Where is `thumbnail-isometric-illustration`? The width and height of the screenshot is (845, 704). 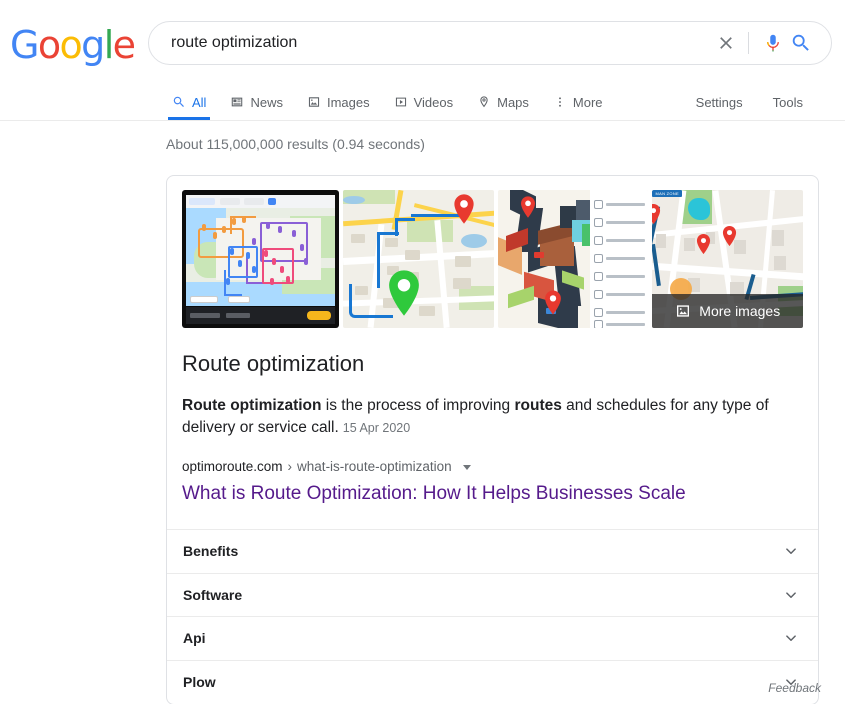 thumbnail-isometric-illustration is located at coordinates (573, 259).